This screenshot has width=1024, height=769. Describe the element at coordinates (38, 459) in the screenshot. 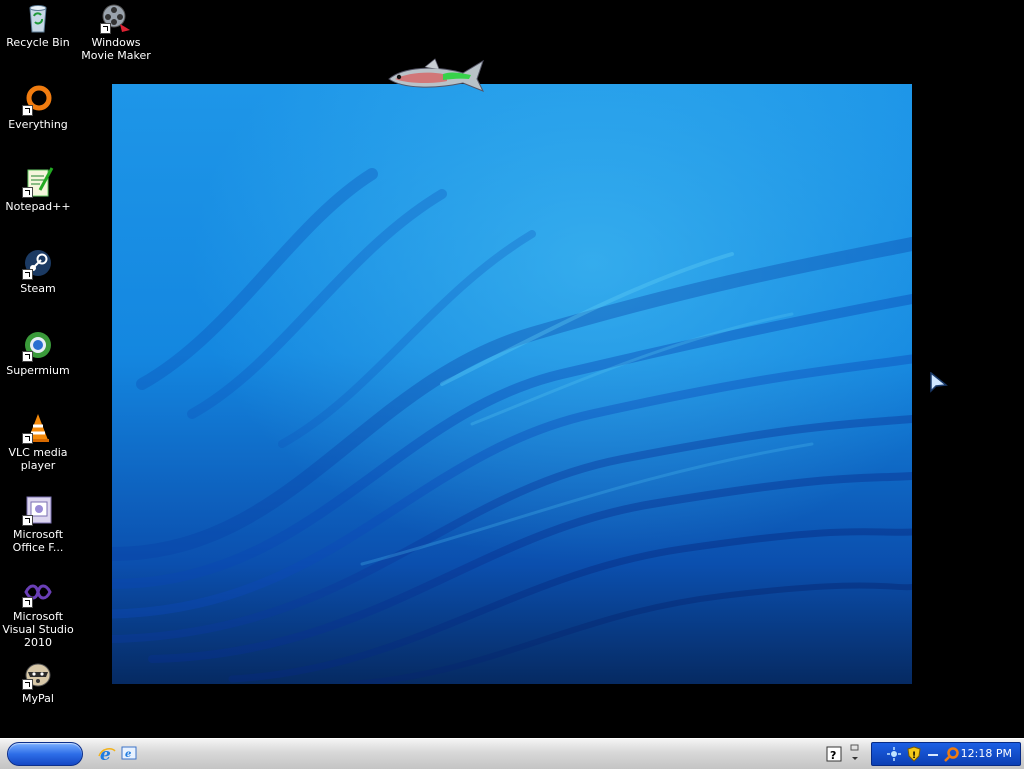

I see `vlc-label: VLC media player` at that location.